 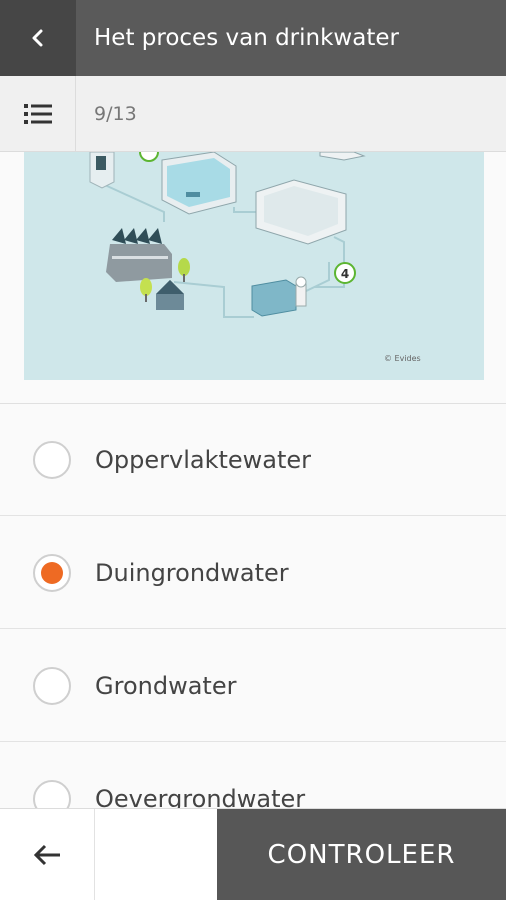 I want to click on back-button, so click(x=38, y=38).